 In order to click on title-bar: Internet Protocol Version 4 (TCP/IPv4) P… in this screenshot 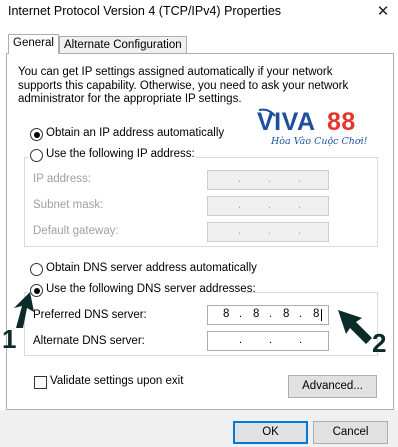, I will do `click(199, 13)`.